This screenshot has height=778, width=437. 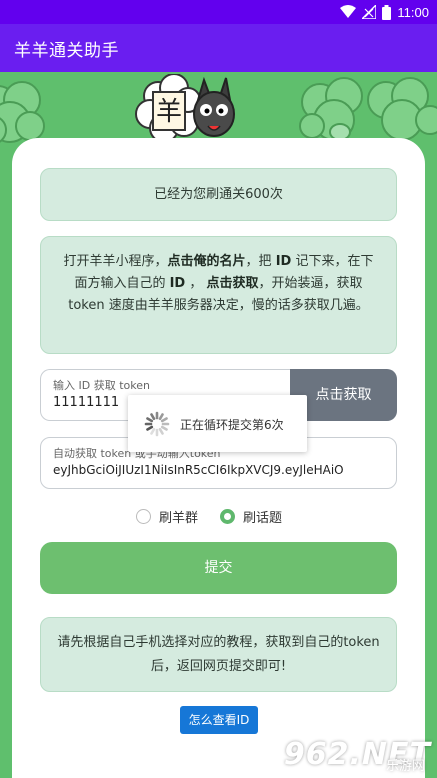 I want to click on radio-topic: 刷话题, so click(x=251, y=516).